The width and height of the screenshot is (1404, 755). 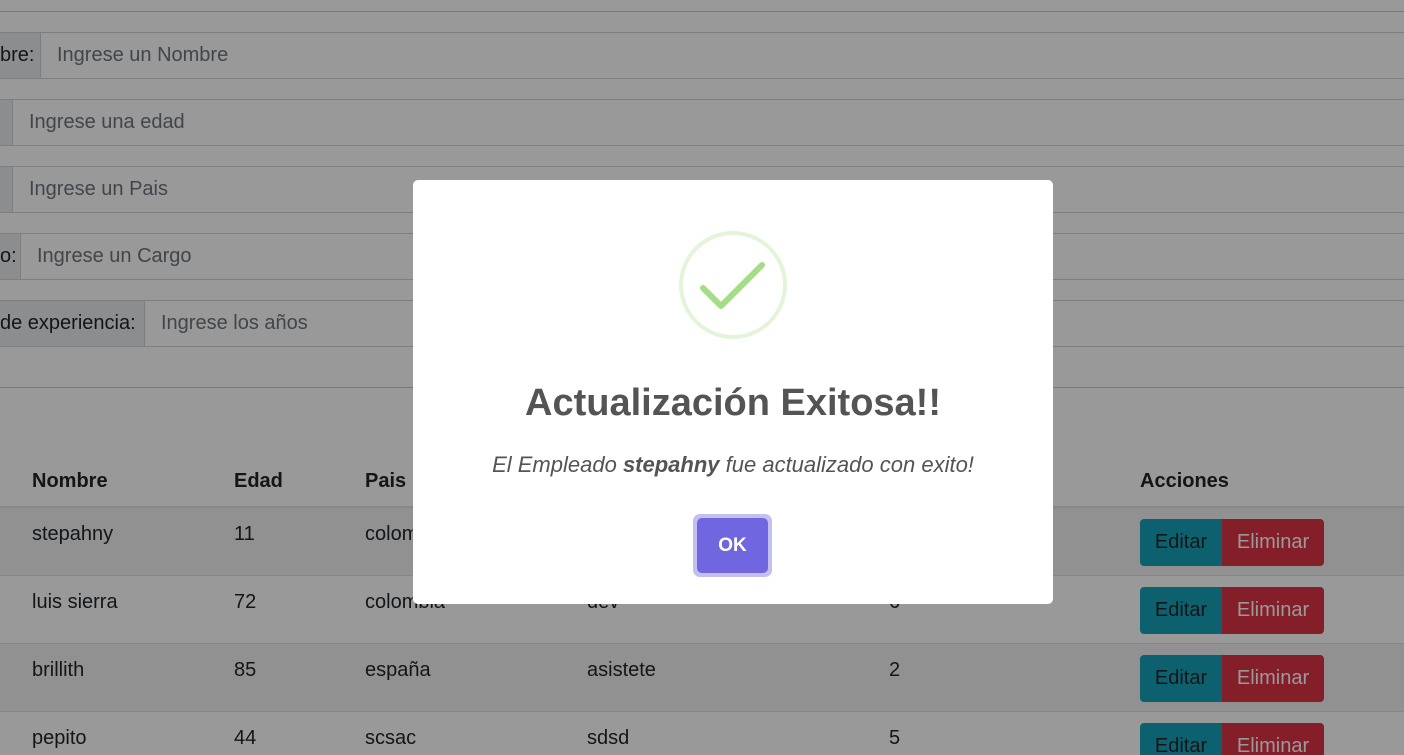 I want to click on success-check-icon, so click(x=733, y=285).